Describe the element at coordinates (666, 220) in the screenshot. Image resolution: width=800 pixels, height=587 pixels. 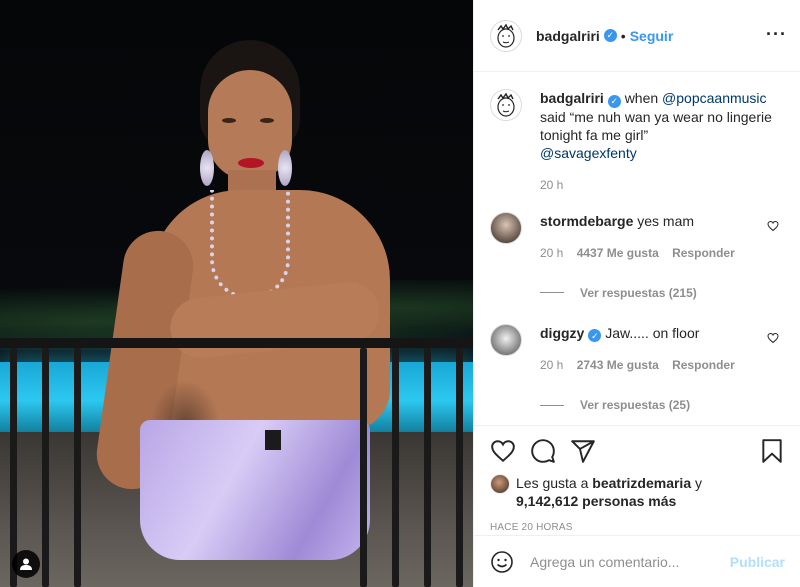
I see `comment-text: yes mam` at that location.